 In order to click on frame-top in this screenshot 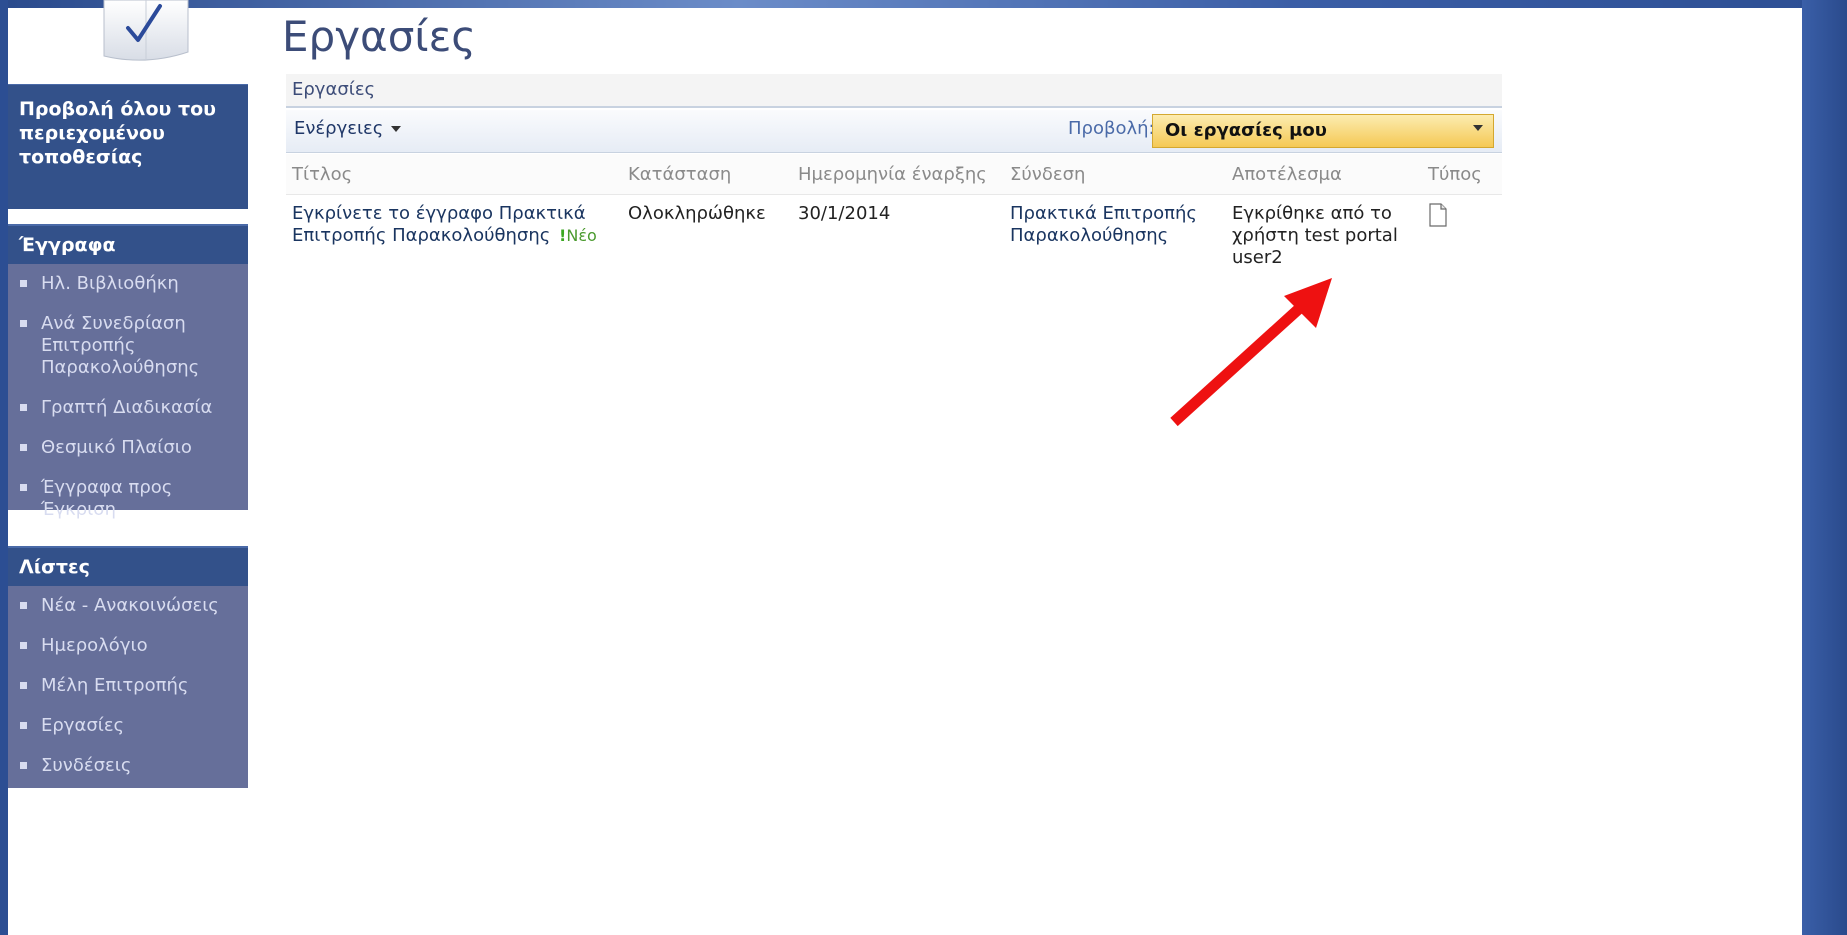, I will do `click(923, 4)`.